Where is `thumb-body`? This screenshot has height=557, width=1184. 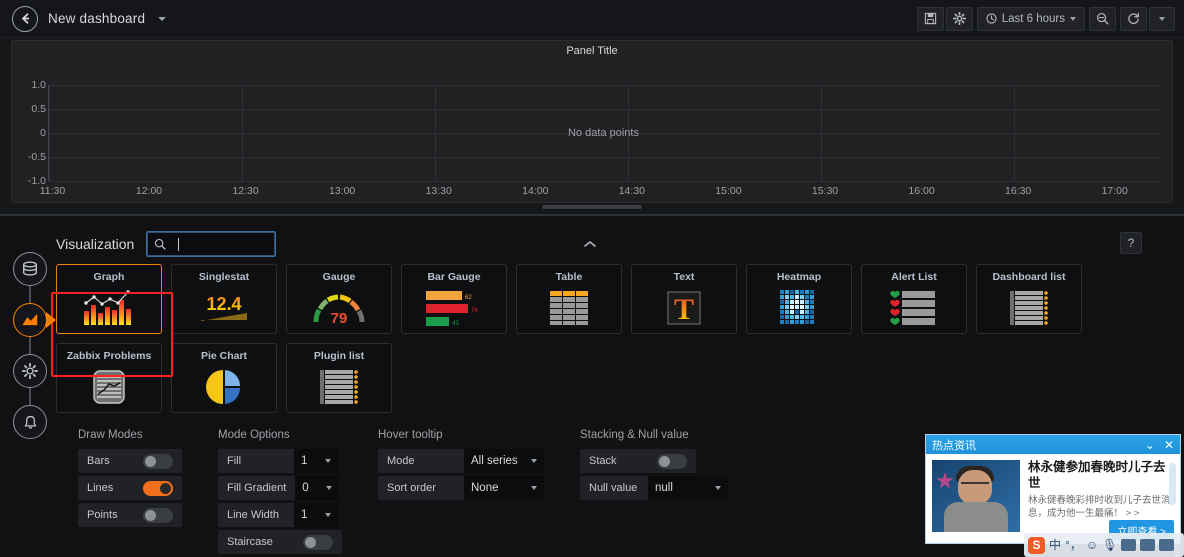
thumb-body is located at coordinates (976, 517).